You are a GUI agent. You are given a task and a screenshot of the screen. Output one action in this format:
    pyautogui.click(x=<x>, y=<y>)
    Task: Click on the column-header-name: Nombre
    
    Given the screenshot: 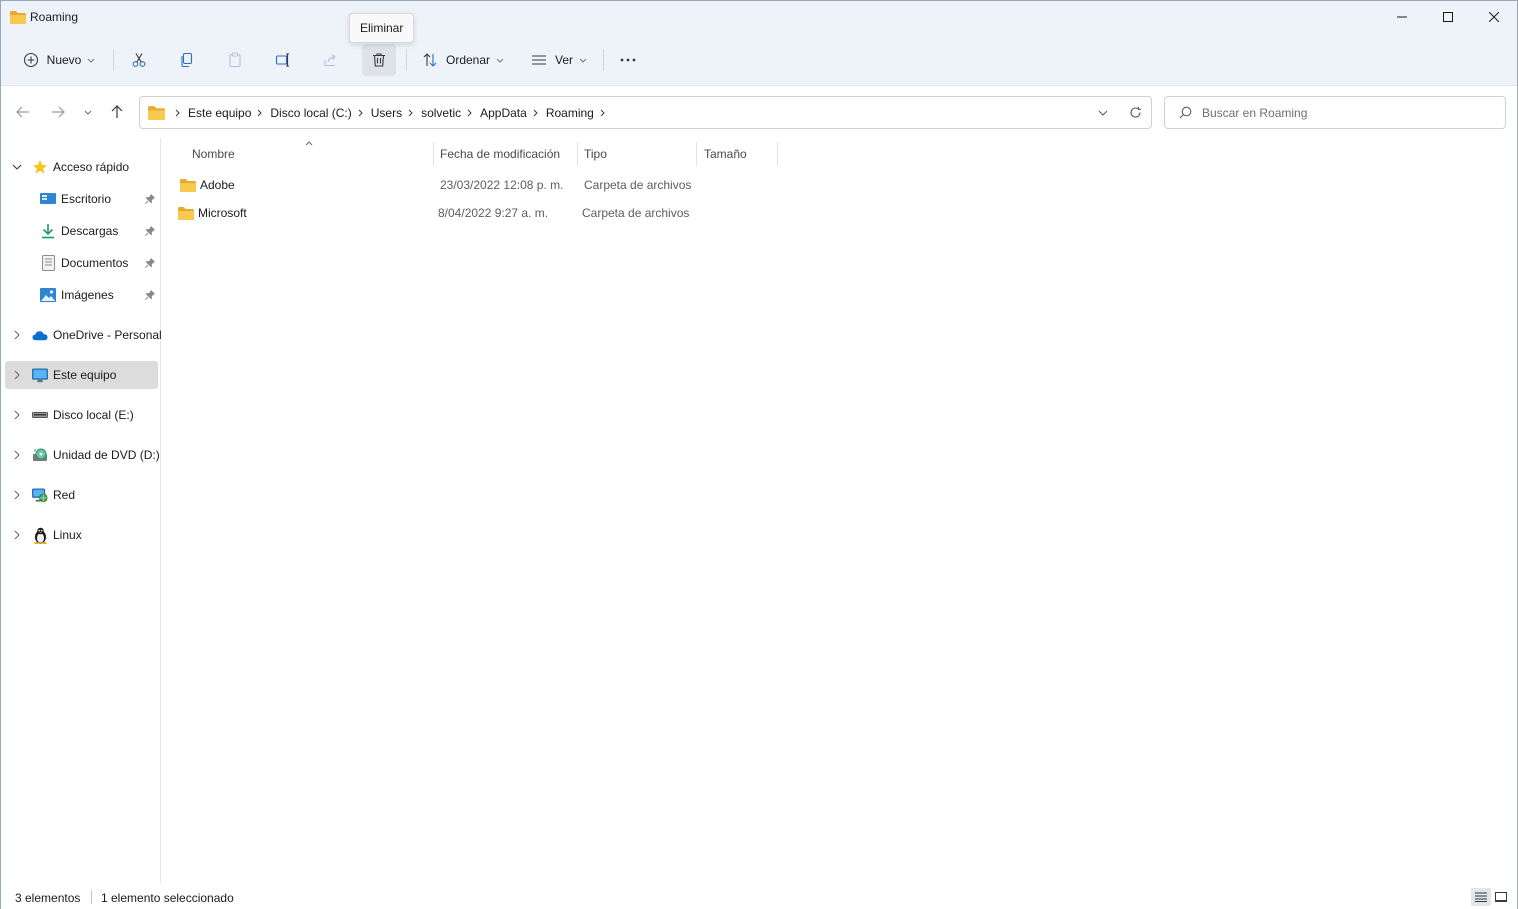 What is the action you would take?
    pyautogui.click(x=312, y=154)
    